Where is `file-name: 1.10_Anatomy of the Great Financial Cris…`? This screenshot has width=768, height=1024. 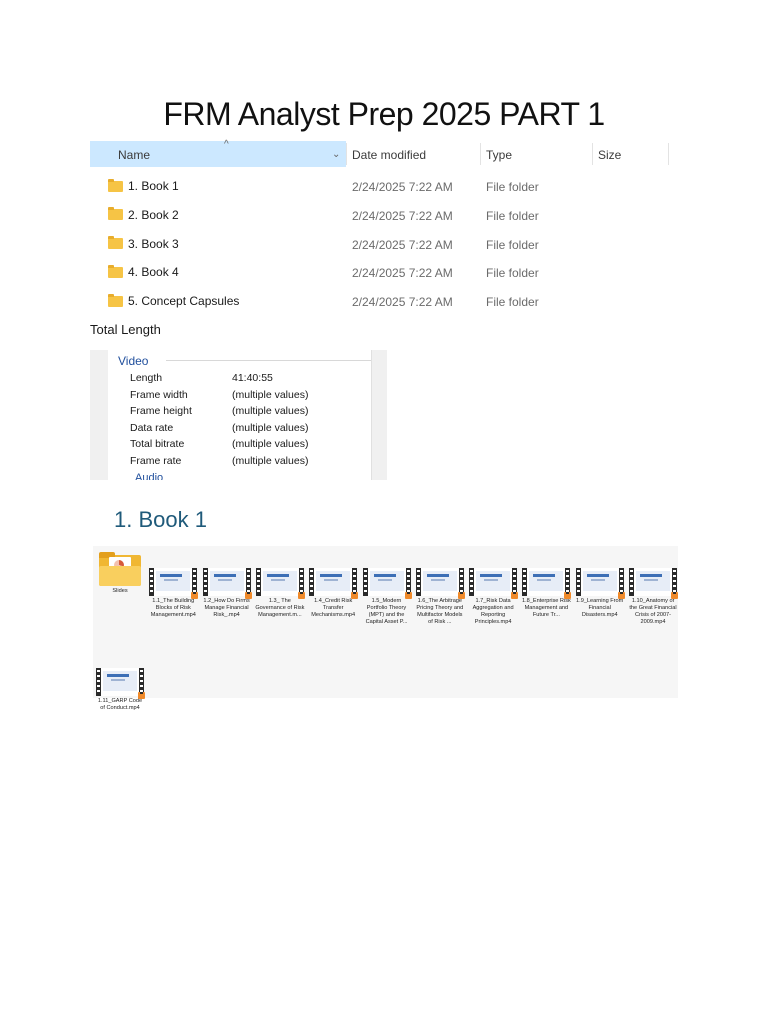
file-name: 1.10_Anatomy of the Great Financial Cris… is located at coordinates (653, 611).